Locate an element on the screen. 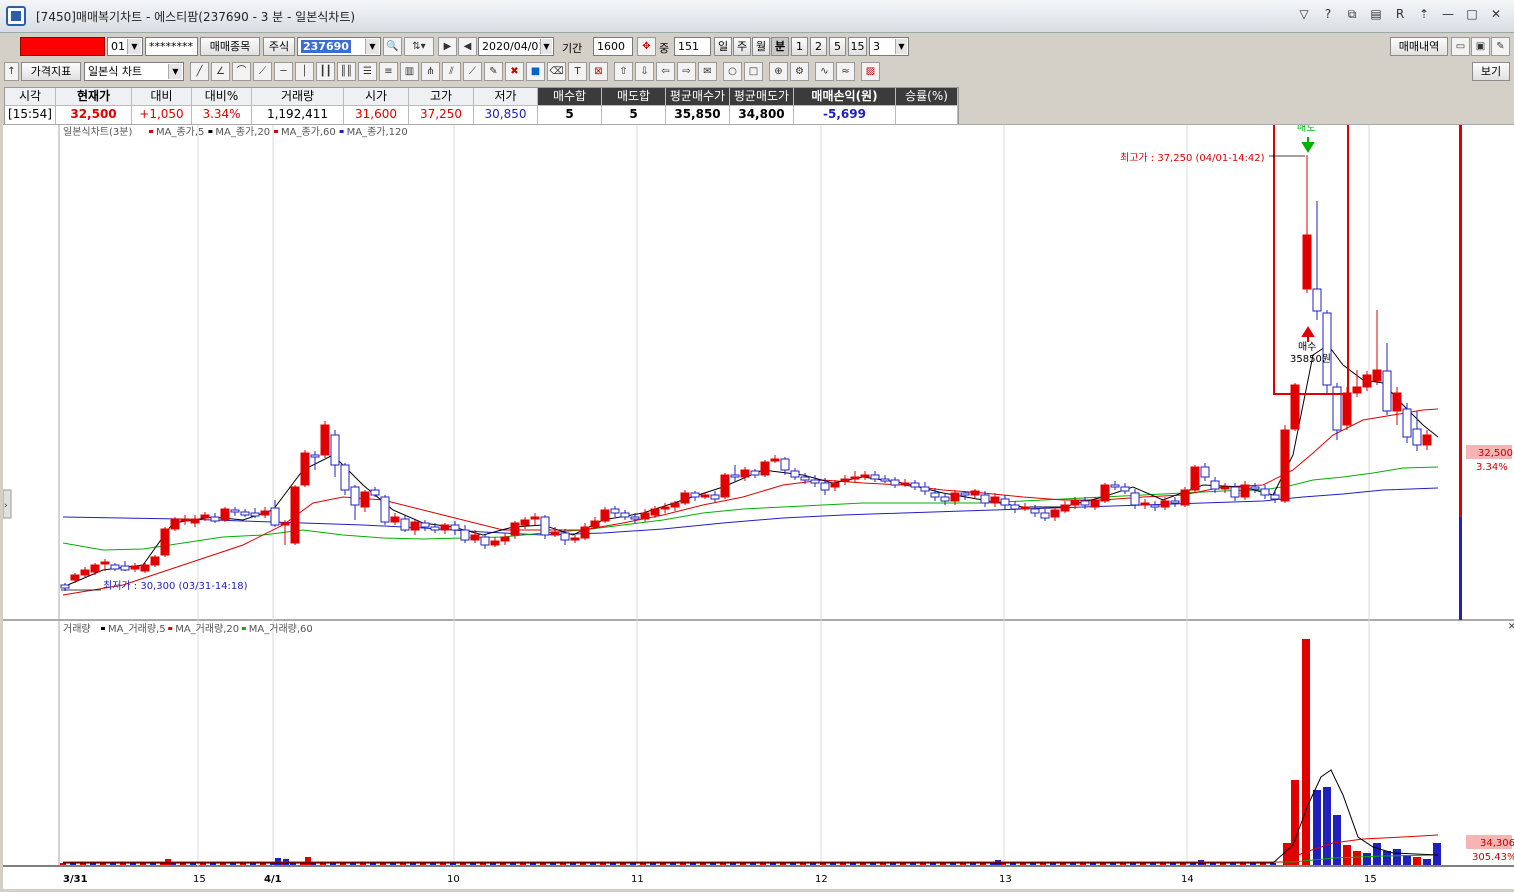  account-number-field is located at coordinates (62, 46).